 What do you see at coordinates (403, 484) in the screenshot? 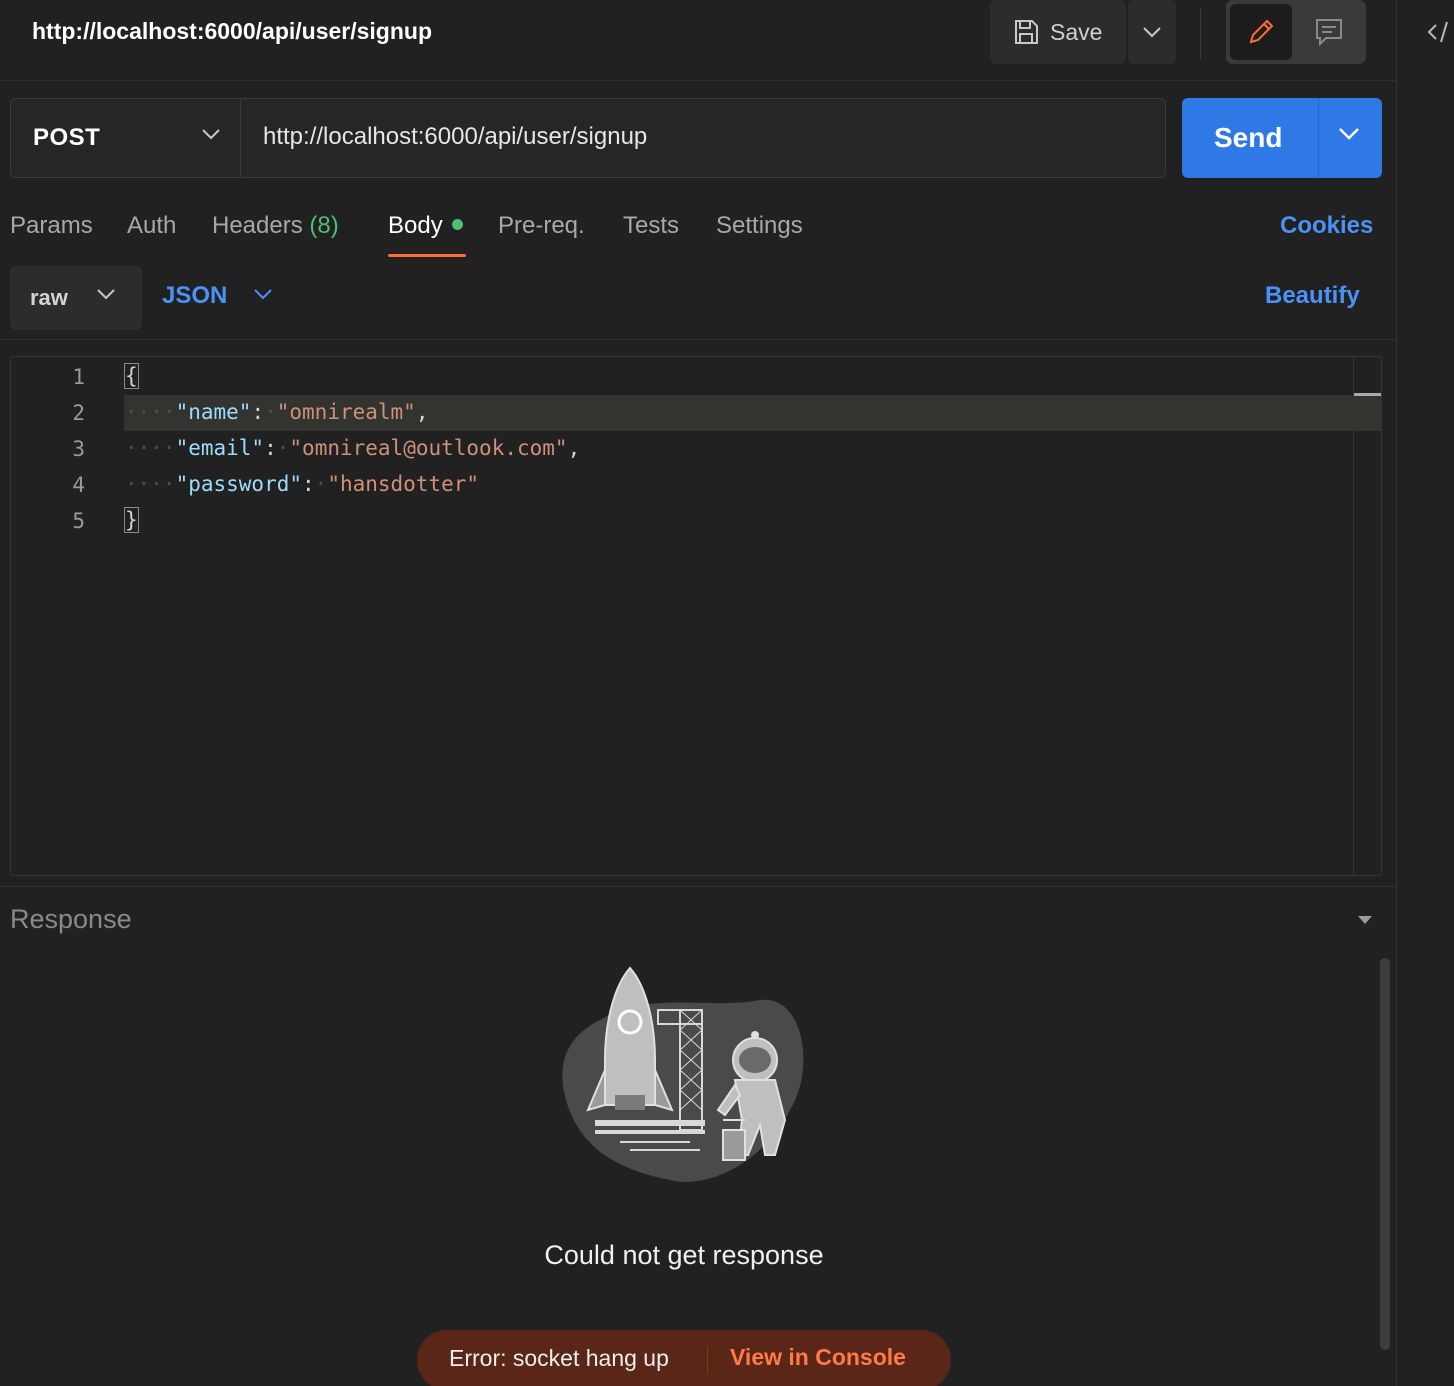
I see `json-value: "hansdotter"` at bounding box center [403, 484].